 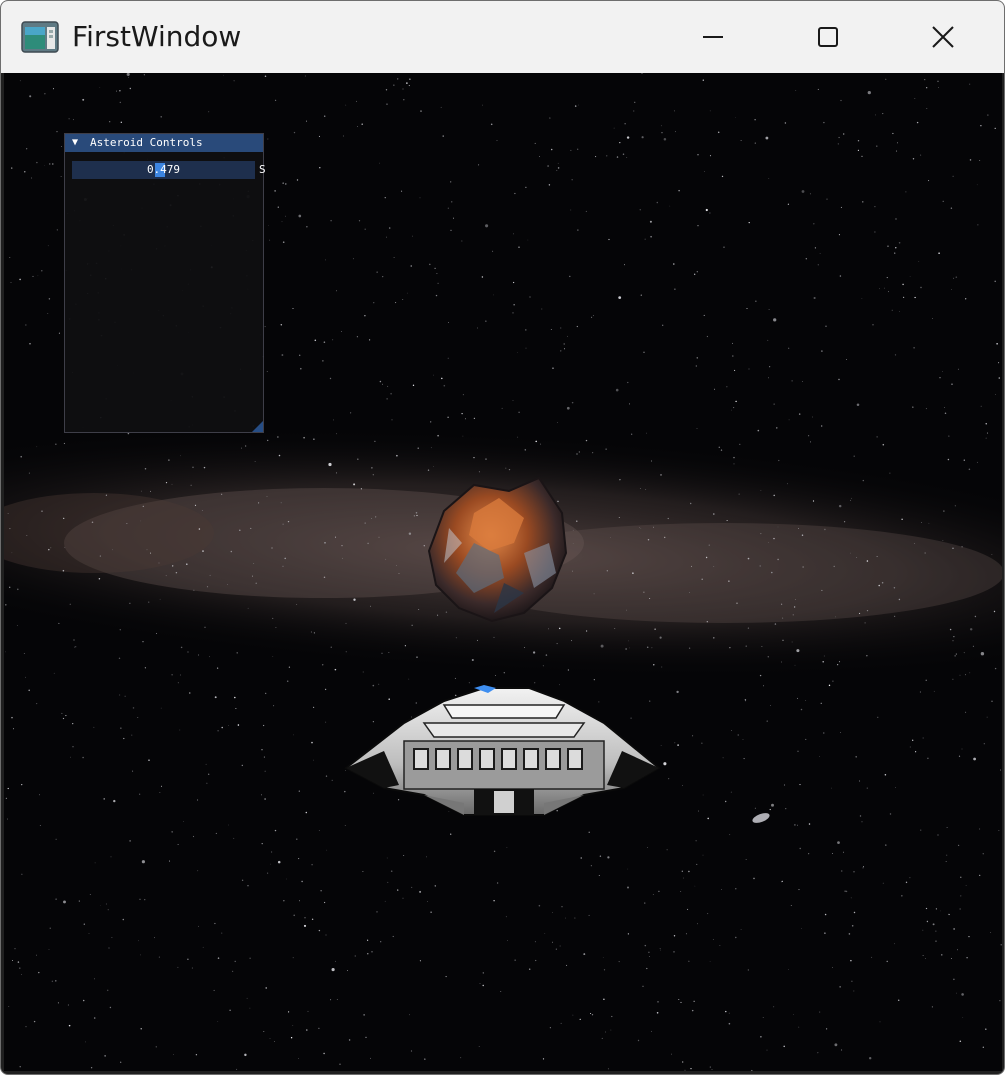 What do you see at coordinates (502, 37) in the screenshot?
I see `title-bar: FirstWindow` at bounding box center [502, 37].